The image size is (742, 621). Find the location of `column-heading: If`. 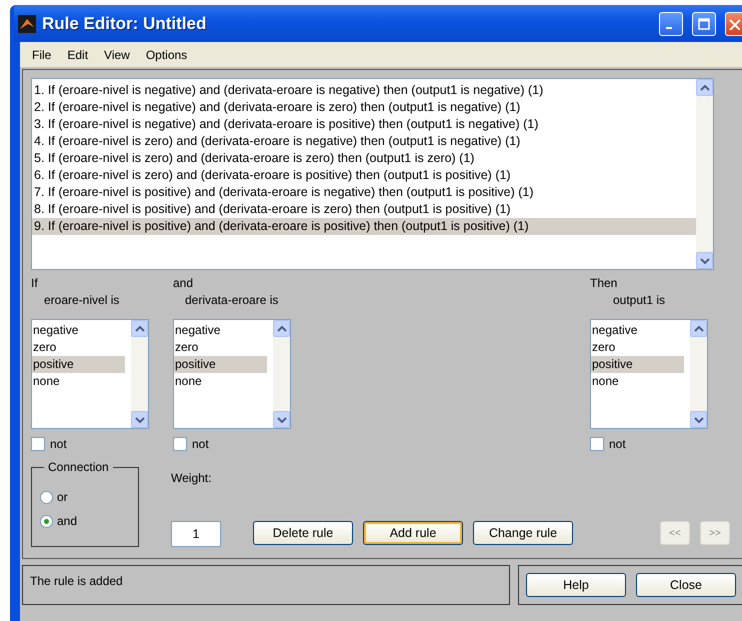

column-heading: If is located at coordinates (35, 284).